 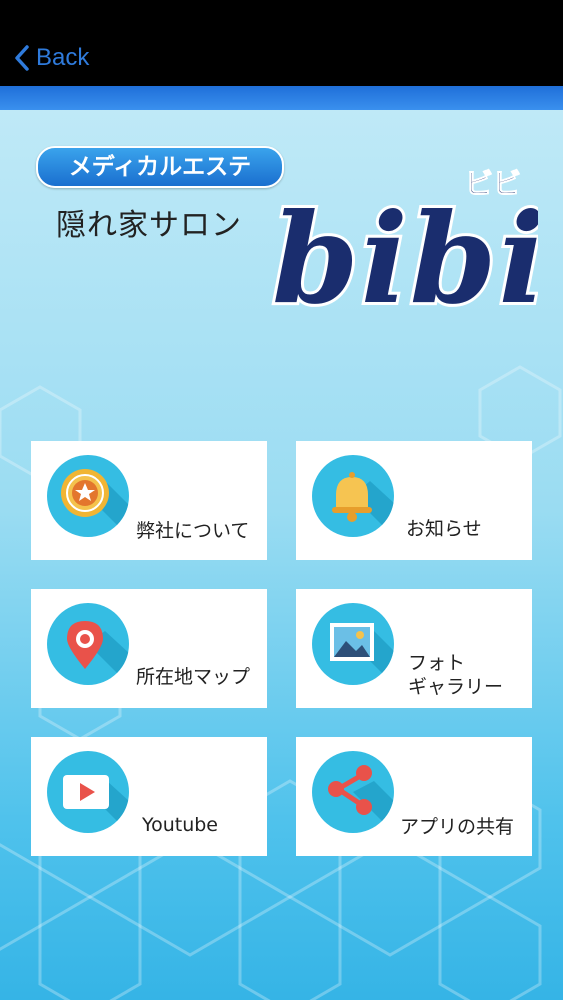 I want to click on back-button: Back, so click(x=51, y=58).